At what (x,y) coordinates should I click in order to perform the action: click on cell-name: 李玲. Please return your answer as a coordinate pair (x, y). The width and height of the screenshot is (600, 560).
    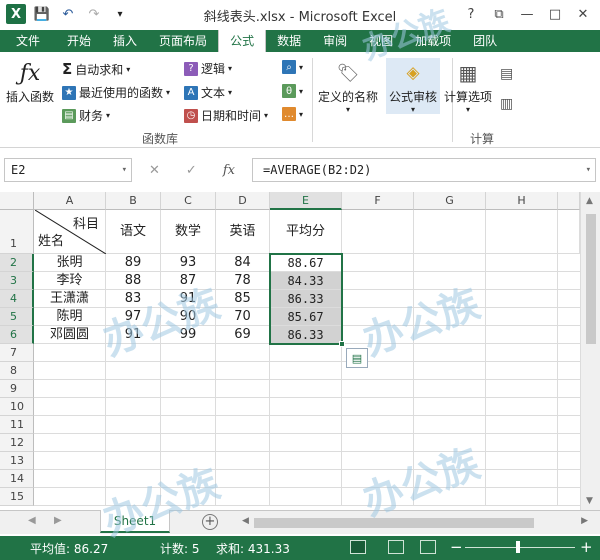
    Looking at the image, I should click on (70, 281).